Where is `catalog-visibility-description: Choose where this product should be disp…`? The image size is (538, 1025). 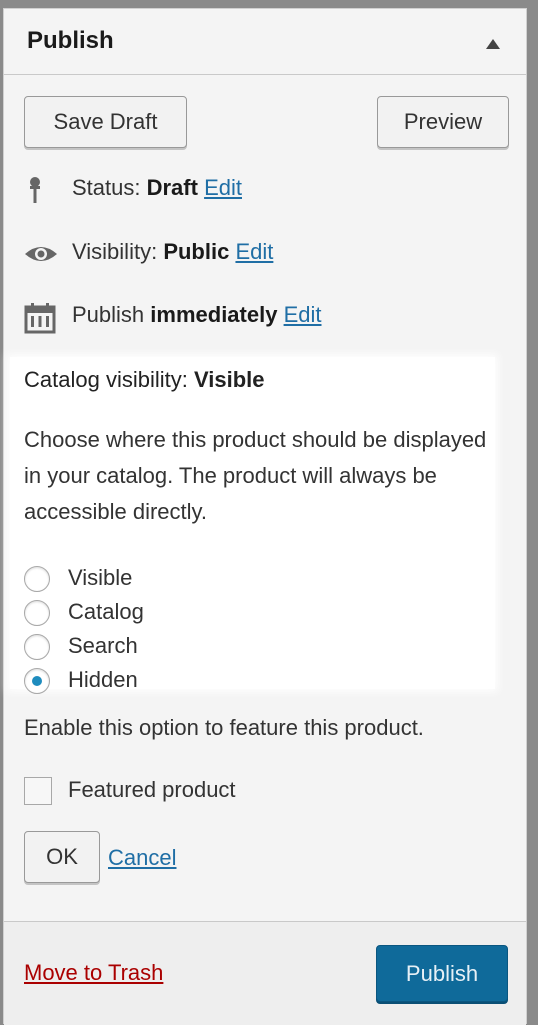
catalog-visibility-description: Choose where this product should be disp… is located at coordinates (255, 475).